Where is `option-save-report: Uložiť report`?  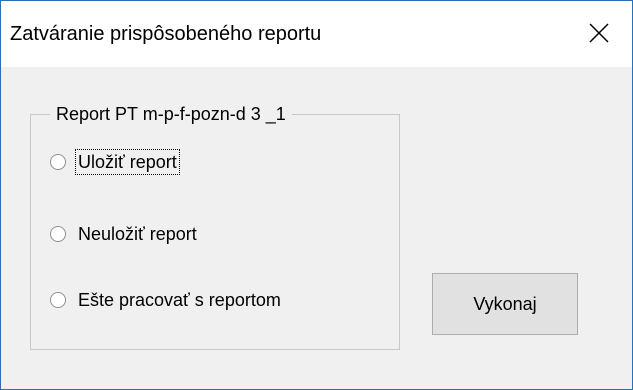 option-save-report: Uložiť report is located at coordinates (115, 162).